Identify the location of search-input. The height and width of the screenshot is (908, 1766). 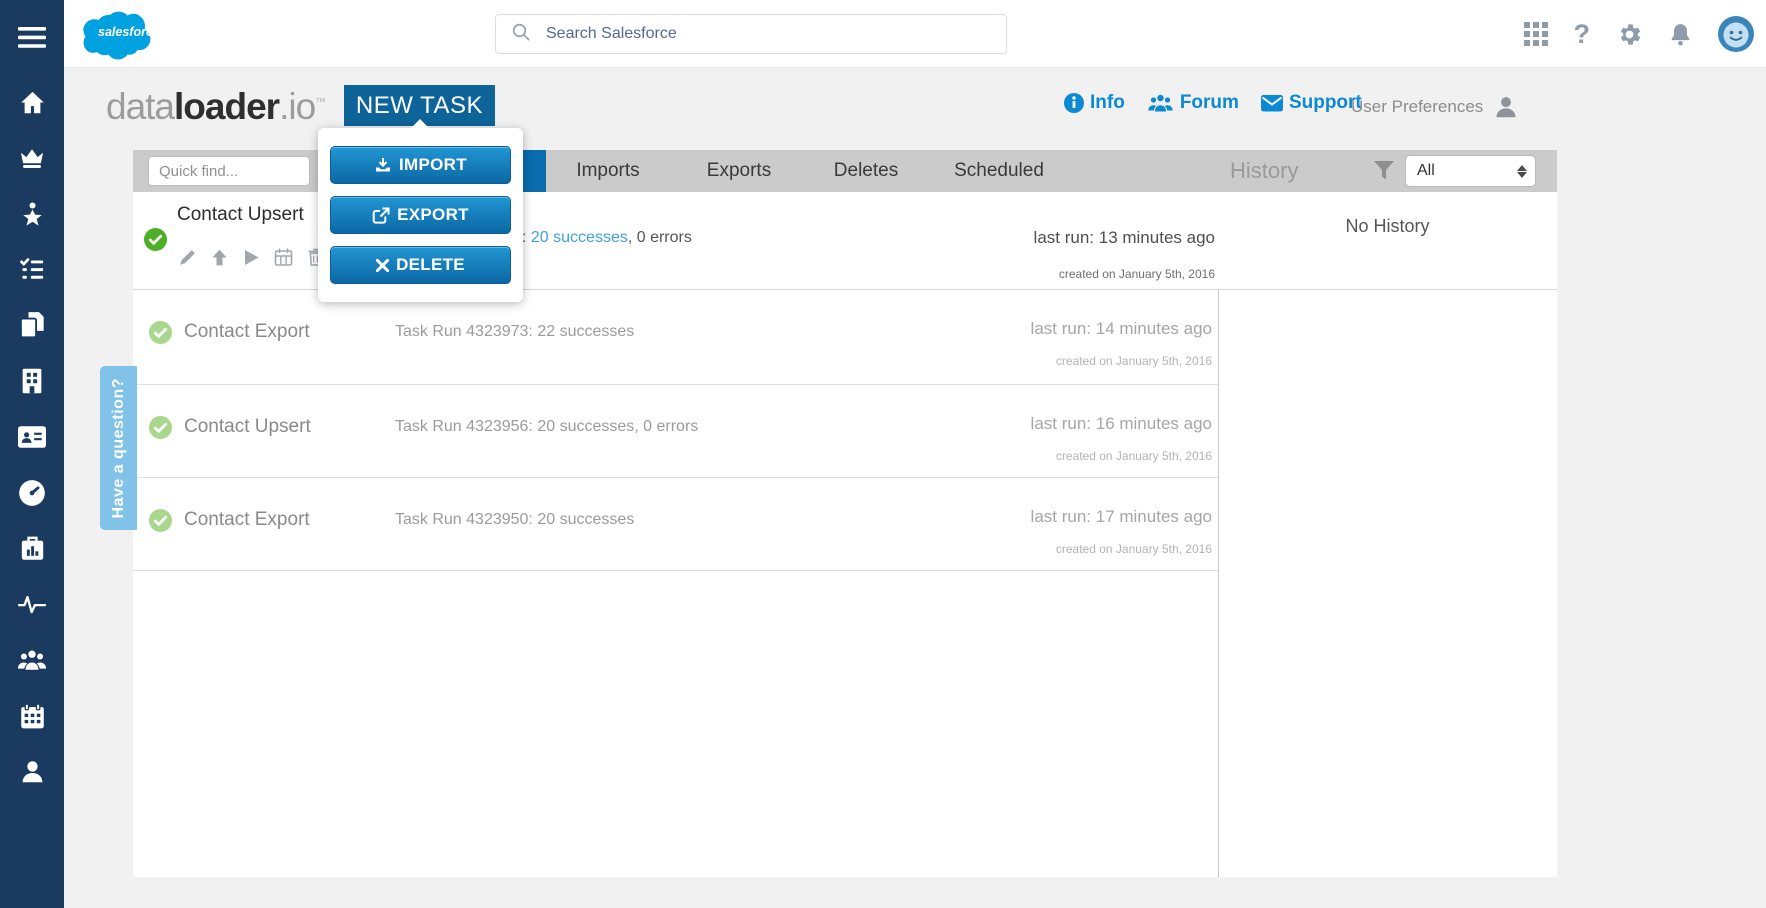
(756, 34).